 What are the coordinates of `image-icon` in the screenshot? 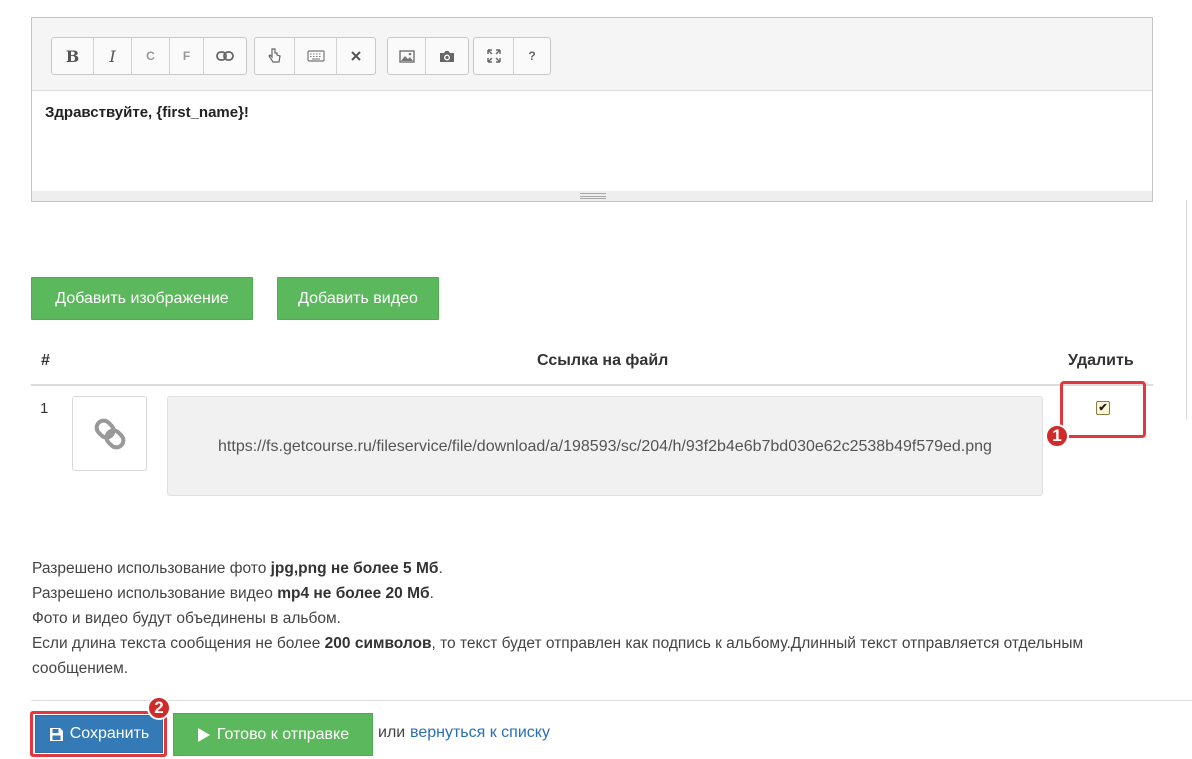 It's located at (406, 56).